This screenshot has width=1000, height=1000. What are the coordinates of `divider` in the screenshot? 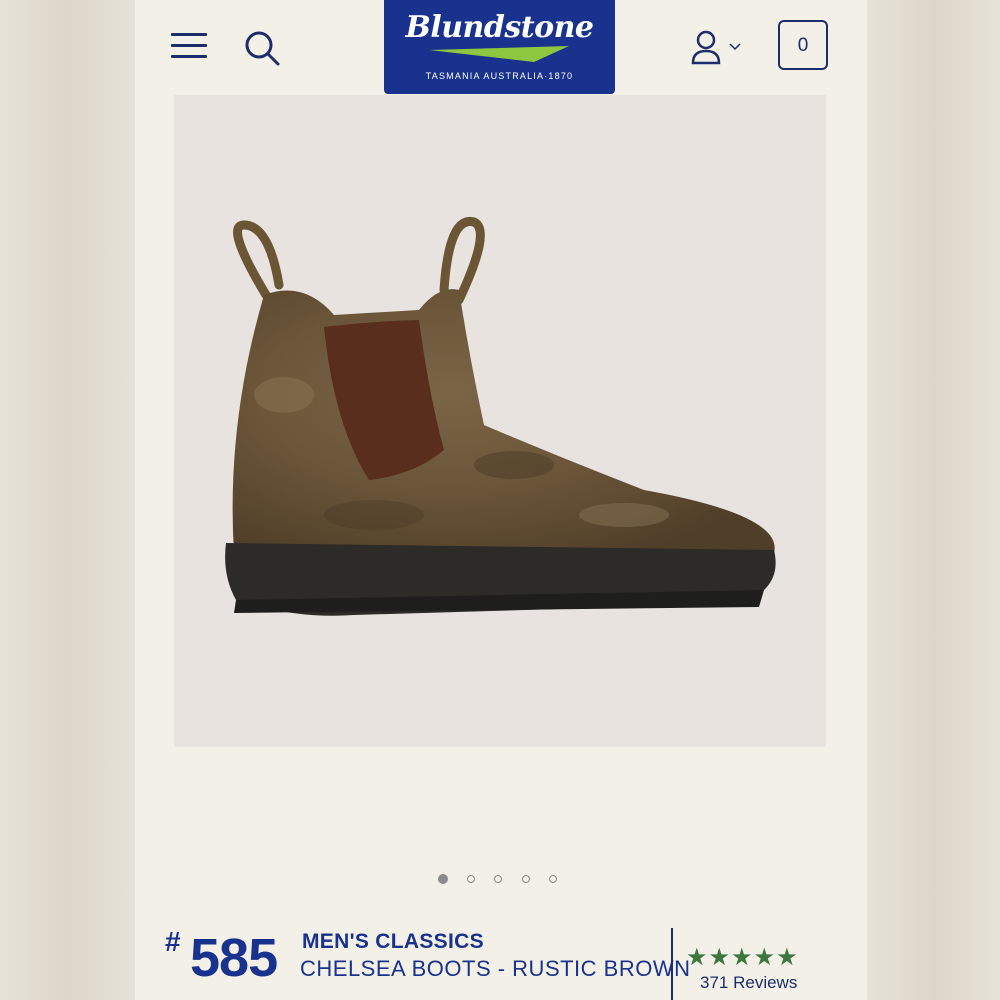 It's located at (672, 964).